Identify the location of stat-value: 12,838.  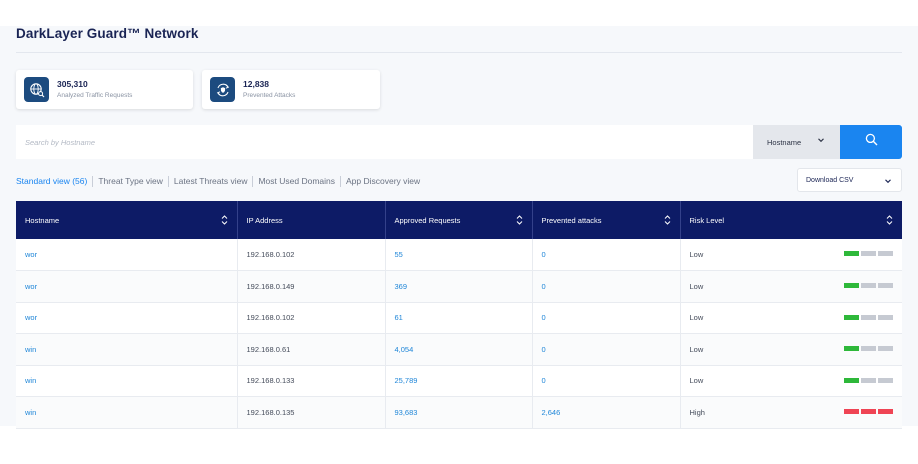
(256, 84).